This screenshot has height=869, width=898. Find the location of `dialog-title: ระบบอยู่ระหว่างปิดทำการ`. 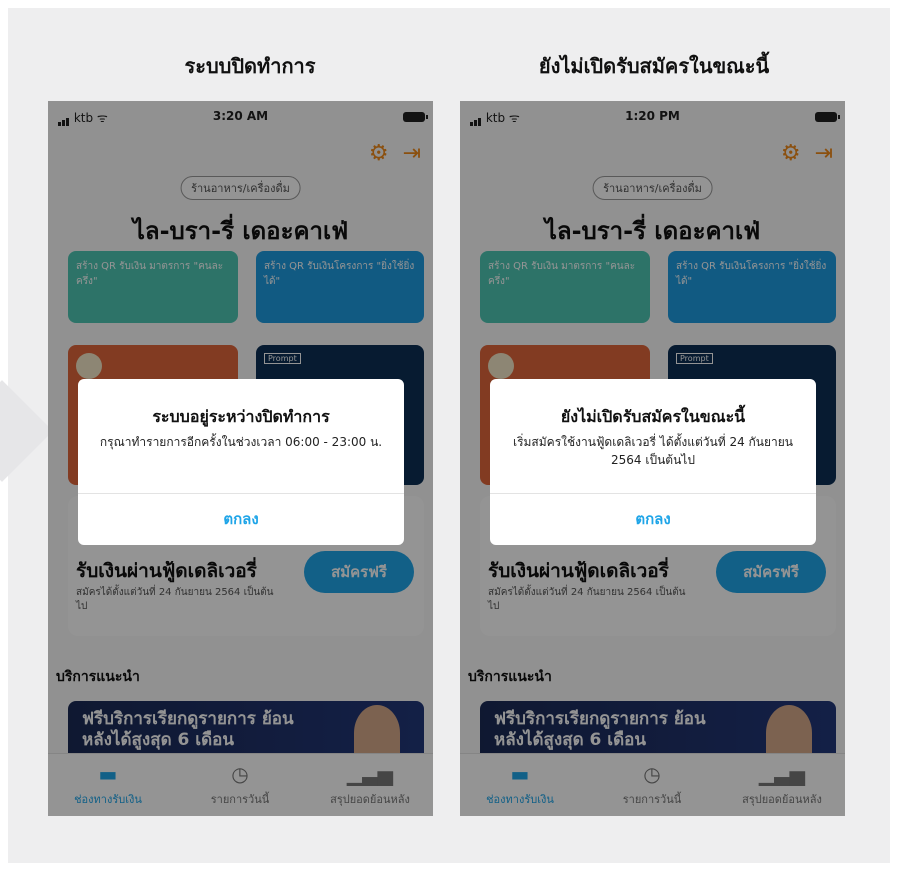

dialog-title: ระบบอยู่ระหว่างปิดทำการ is located at coordinates (241, 416).